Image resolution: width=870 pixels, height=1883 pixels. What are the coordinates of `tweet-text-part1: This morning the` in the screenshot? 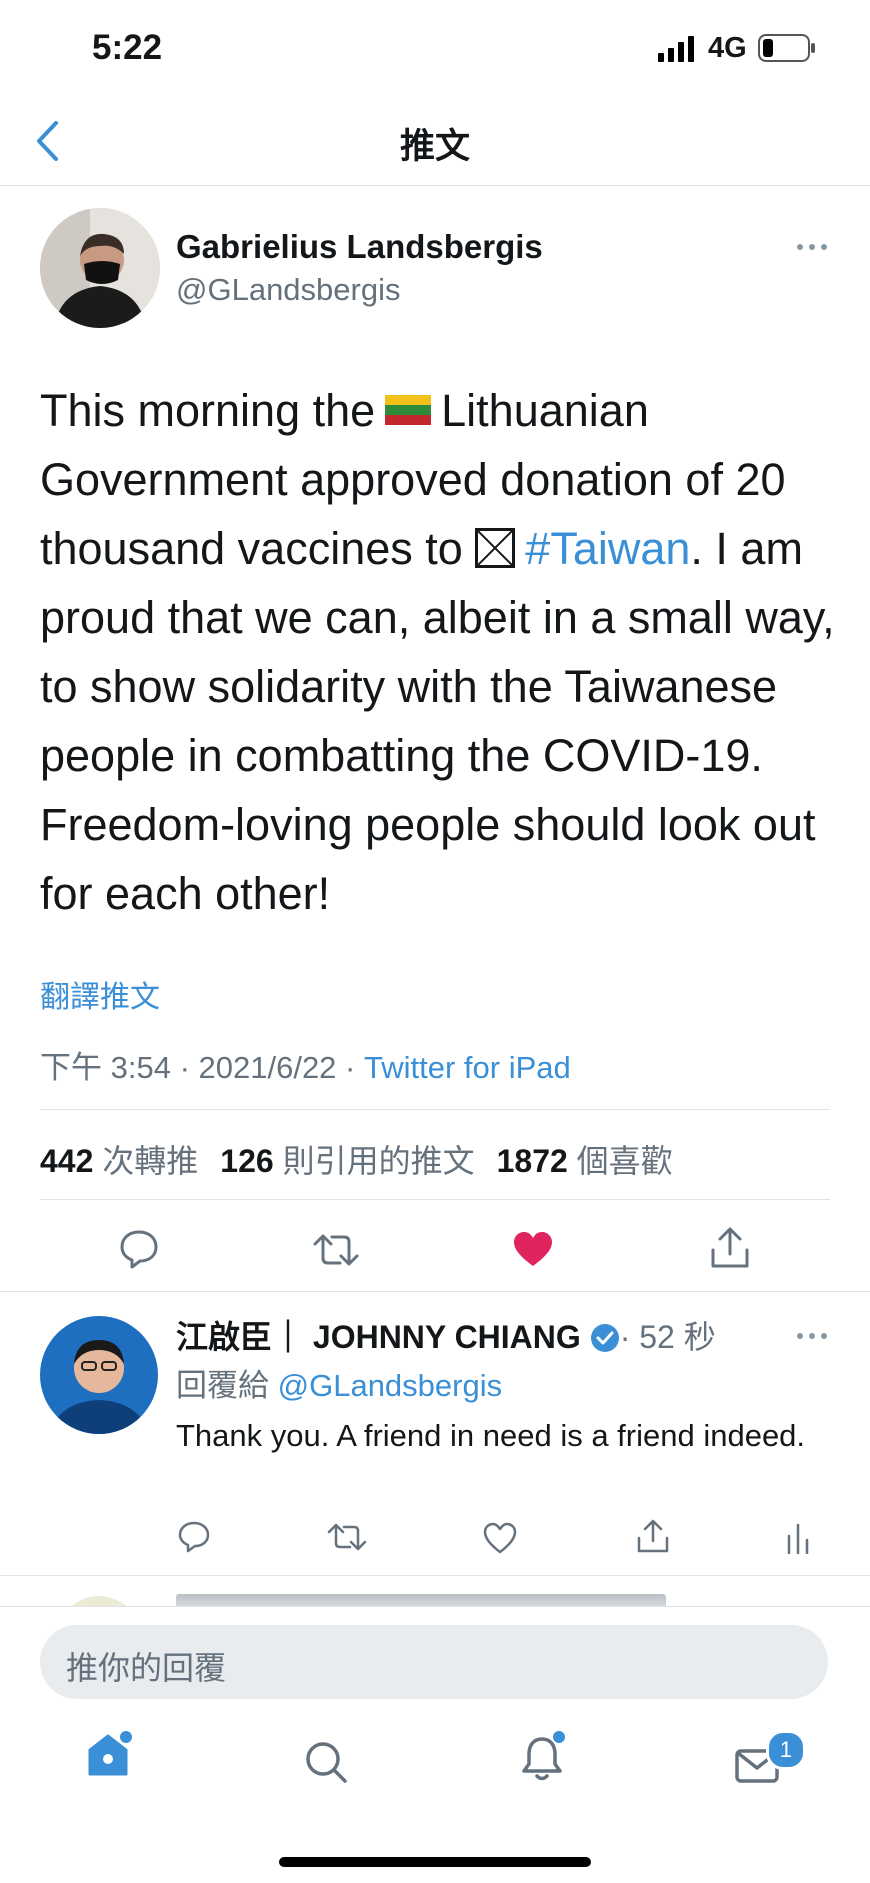 It's located at (208, 410).